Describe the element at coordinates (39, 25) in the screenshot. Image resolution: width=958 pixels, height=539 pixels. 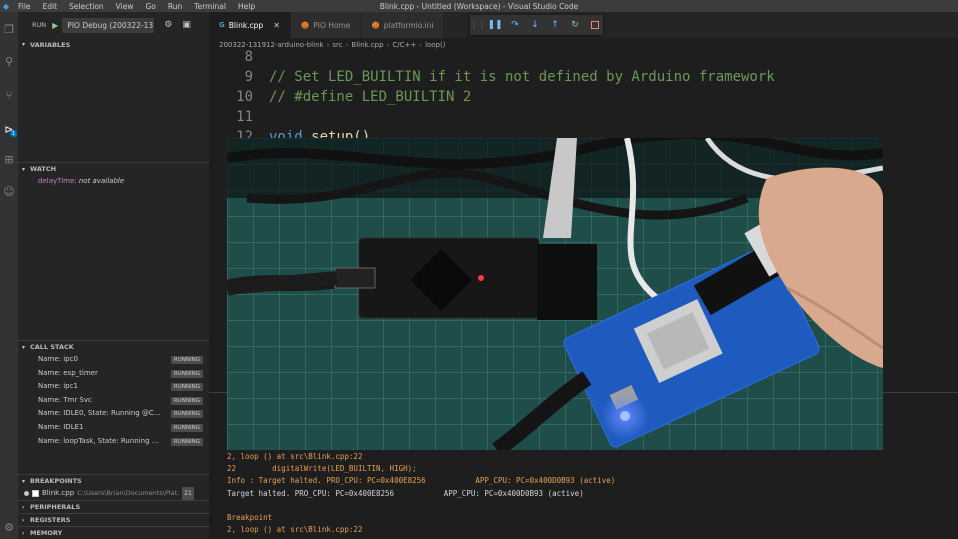
I see `run-label: RUN` at that location.